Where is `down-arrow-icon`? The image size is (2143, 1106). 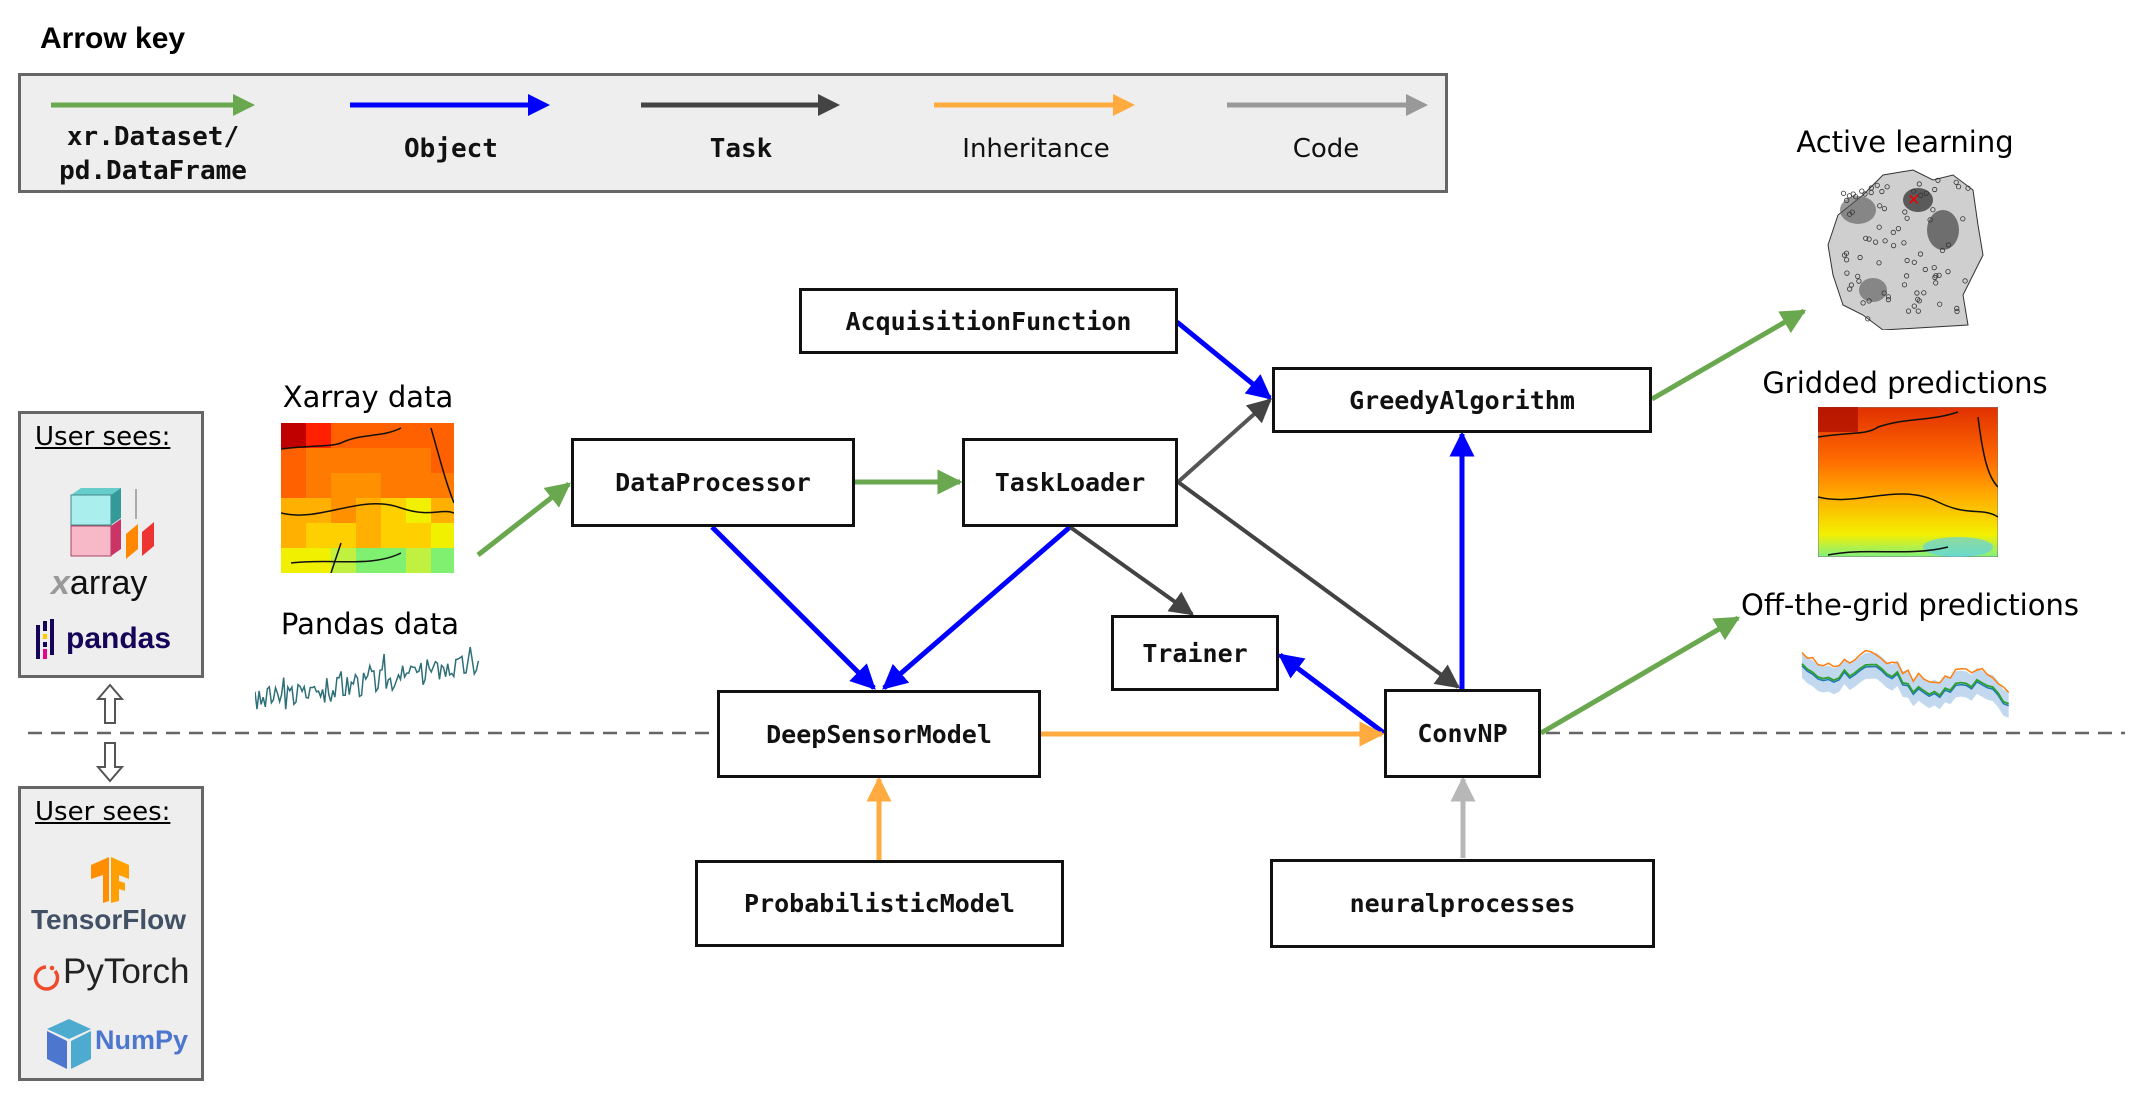 down-arrow-icon is located at coordinates (110, 762).